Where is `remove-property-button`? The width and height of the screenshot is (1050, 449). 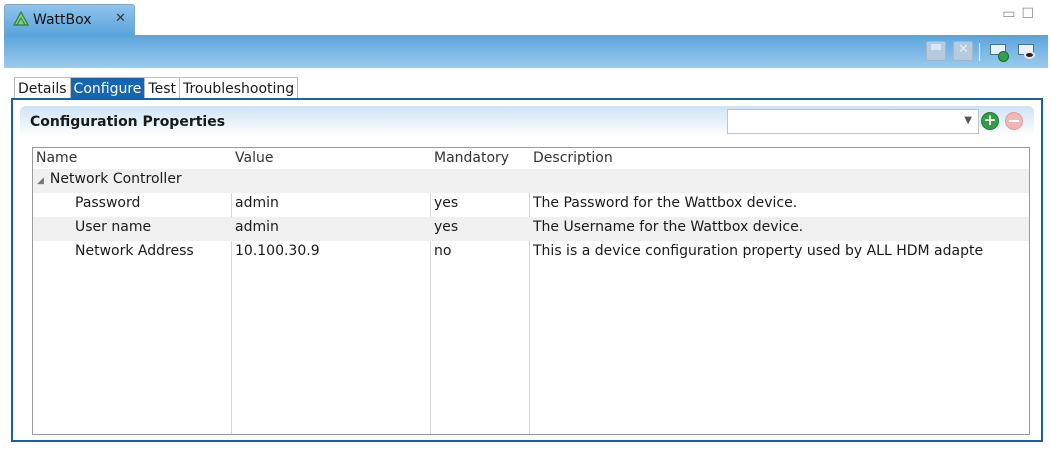 remove-property-button is located at coordinates (1014, 121).